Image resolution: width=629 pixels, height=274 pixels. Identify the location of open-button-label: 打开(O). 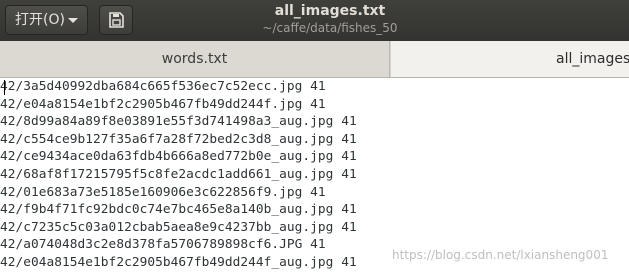
(40, 20).